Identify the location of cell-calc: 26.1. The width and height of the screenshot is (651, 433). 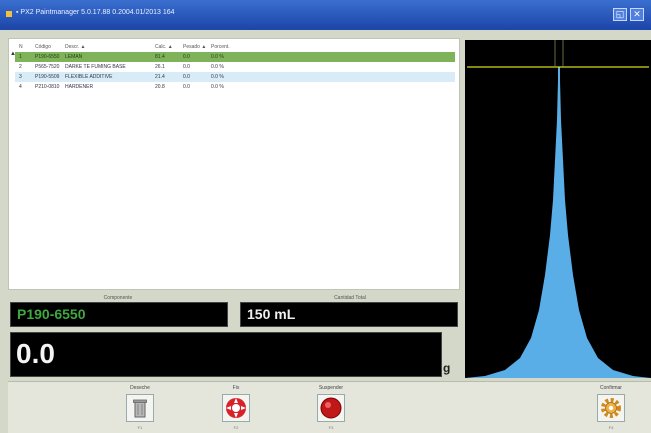
(160, 67).